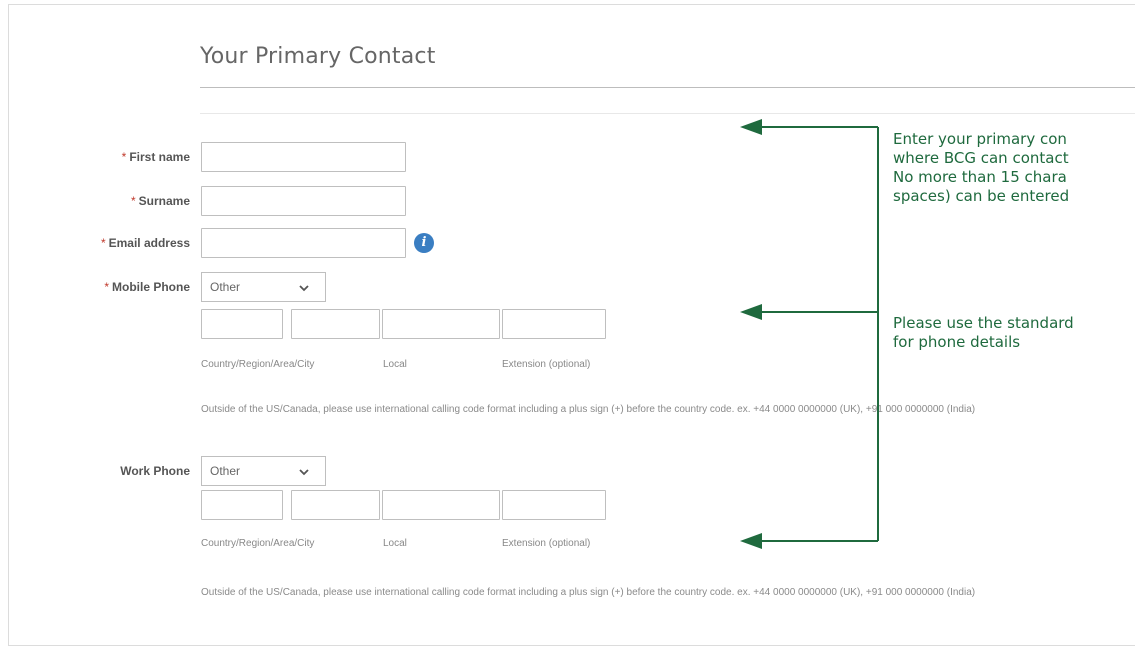  I want to click on note-line: where BCG can contact, so click(981, 158).